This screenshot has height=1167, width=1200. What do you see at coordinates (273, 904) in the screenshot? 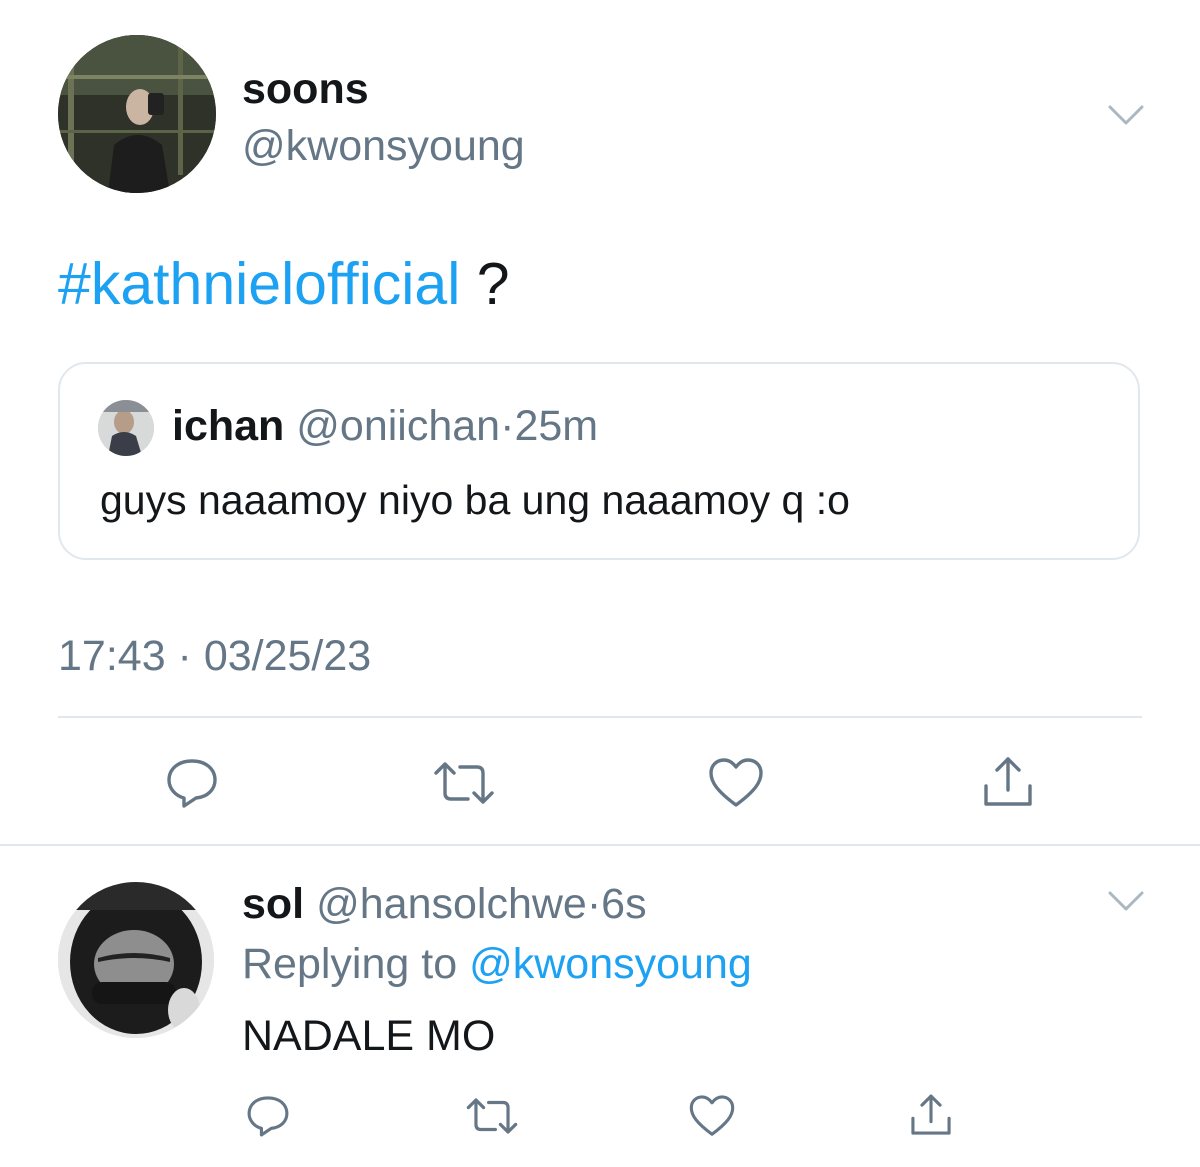
I see `reply-author-name: sol` at bounding box center [273, 904].